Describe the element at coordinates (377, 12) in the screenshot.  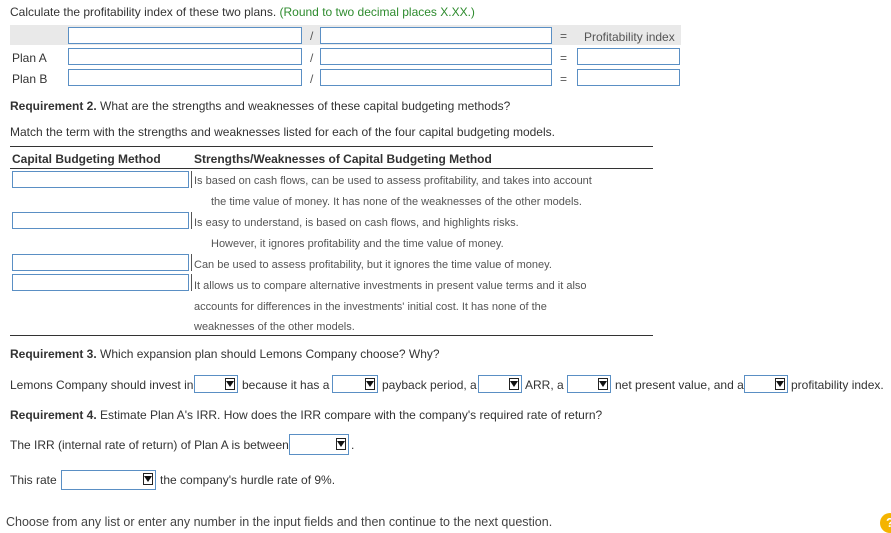
I see `q1-hint: (Round to two decimal places X.XX.)` at that location.